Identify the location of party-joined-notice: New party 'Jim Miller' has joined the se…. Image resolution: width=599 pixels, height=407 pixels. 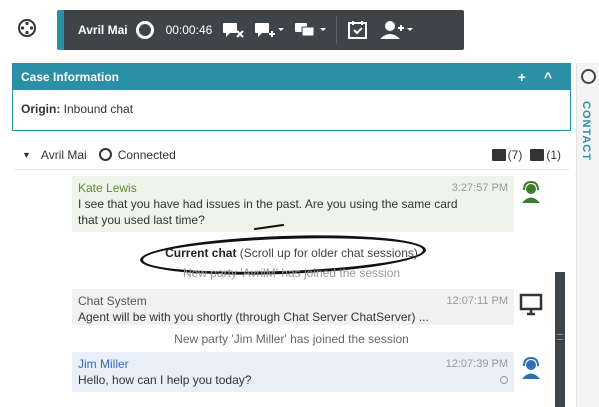
(291, 339).